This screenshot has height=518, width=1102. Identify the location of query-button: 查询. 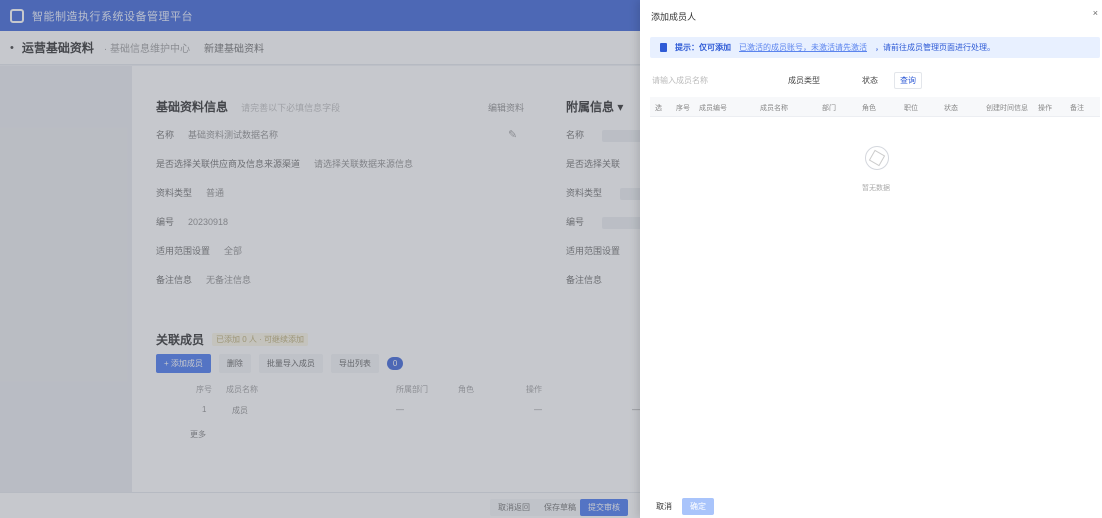
(908, 80).